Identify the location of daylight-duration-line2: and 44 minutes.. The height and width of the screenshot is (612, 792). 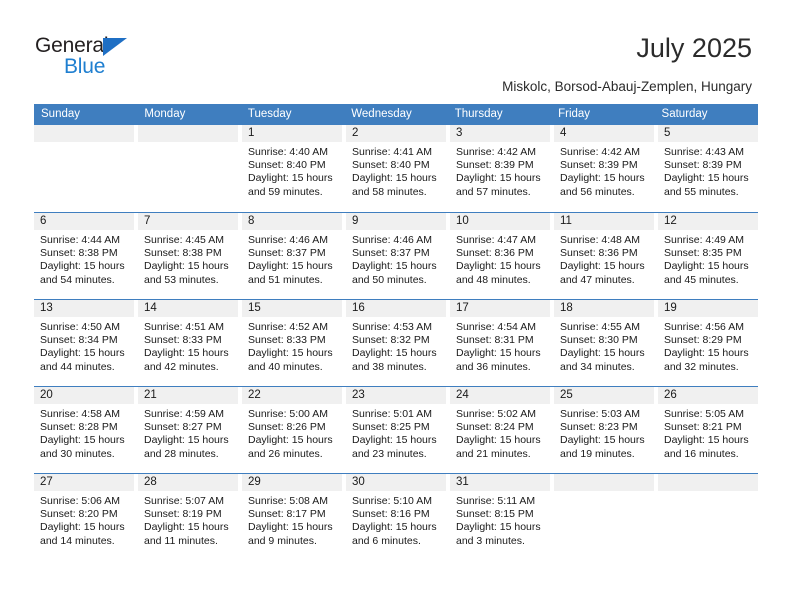
(77, 366).